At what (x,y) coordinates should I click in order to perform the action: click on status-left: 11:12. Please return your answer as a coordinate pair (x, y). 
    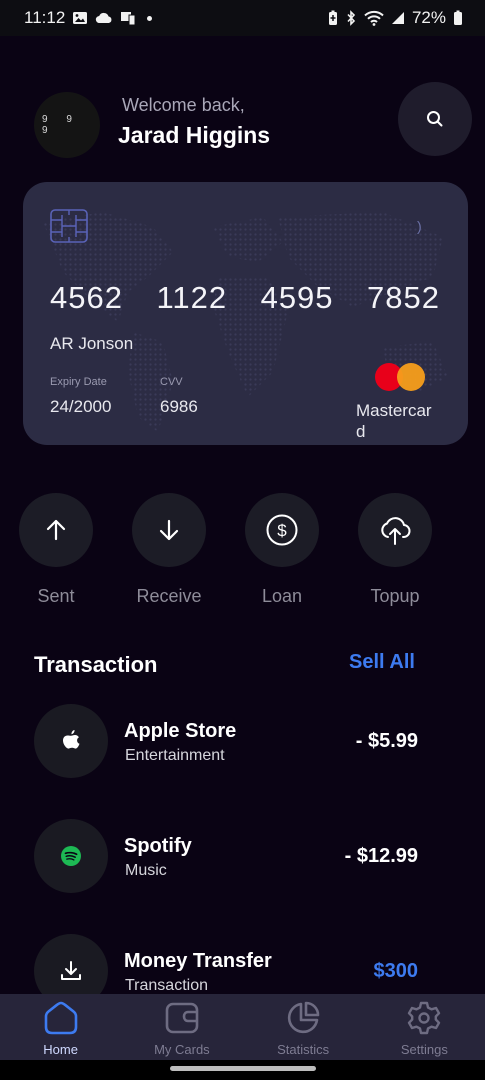
    Looking at the image, I should click on (88, 18).